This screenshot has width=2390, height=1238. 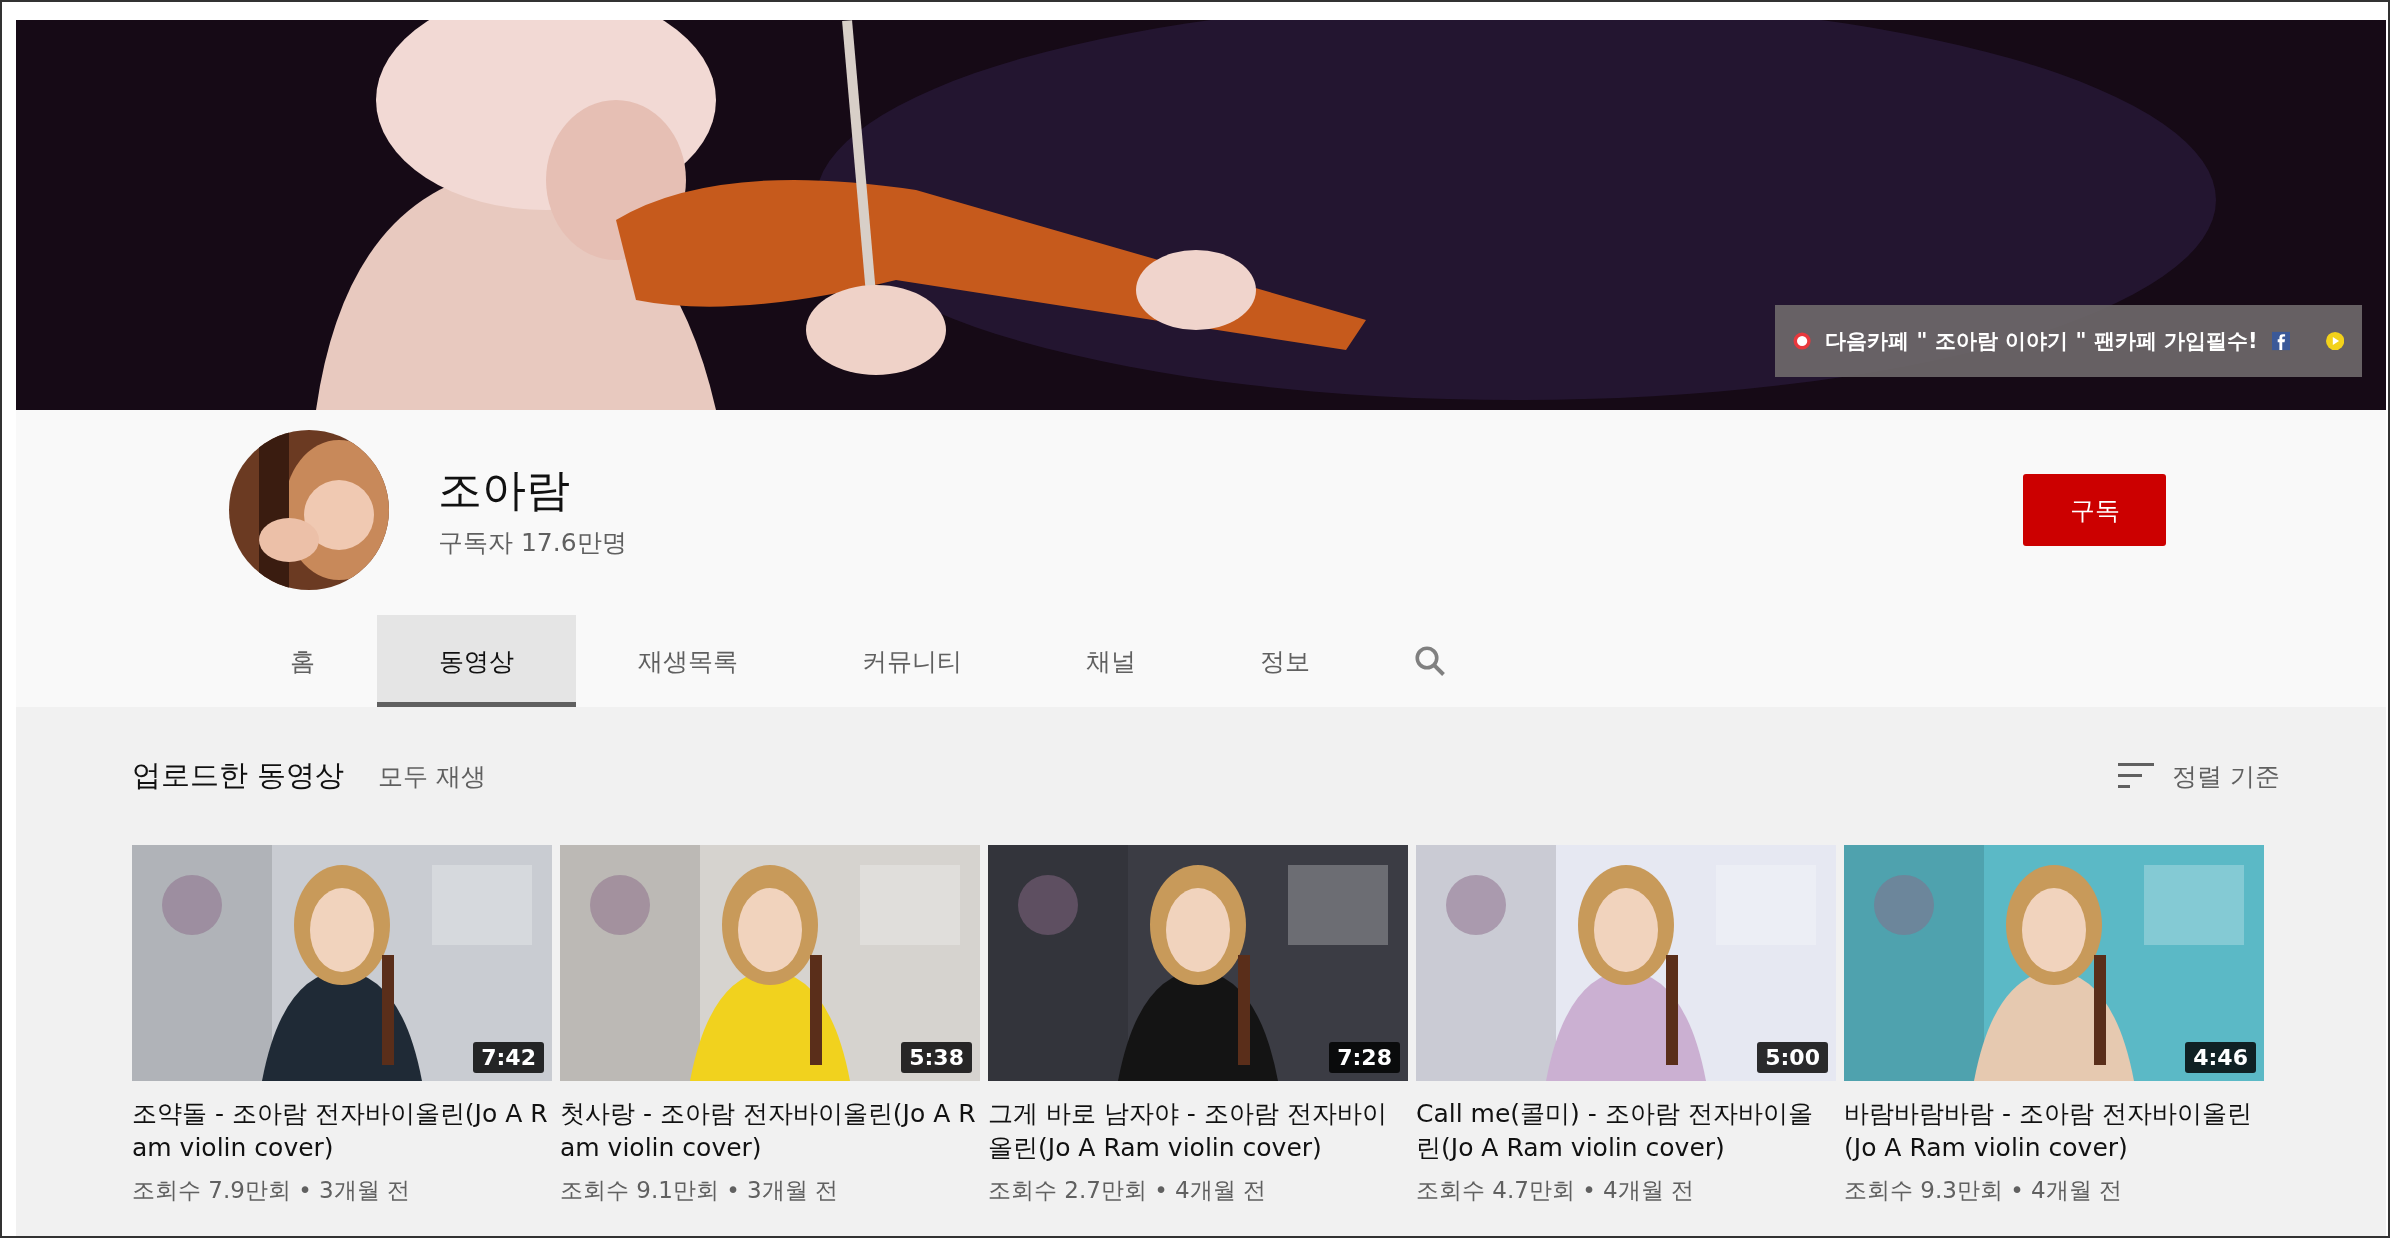 What do you see at coordinates (1792, 1057) in the screenshot?
I see `video-duration: 5:00` at bounding box center [1792, 1057].